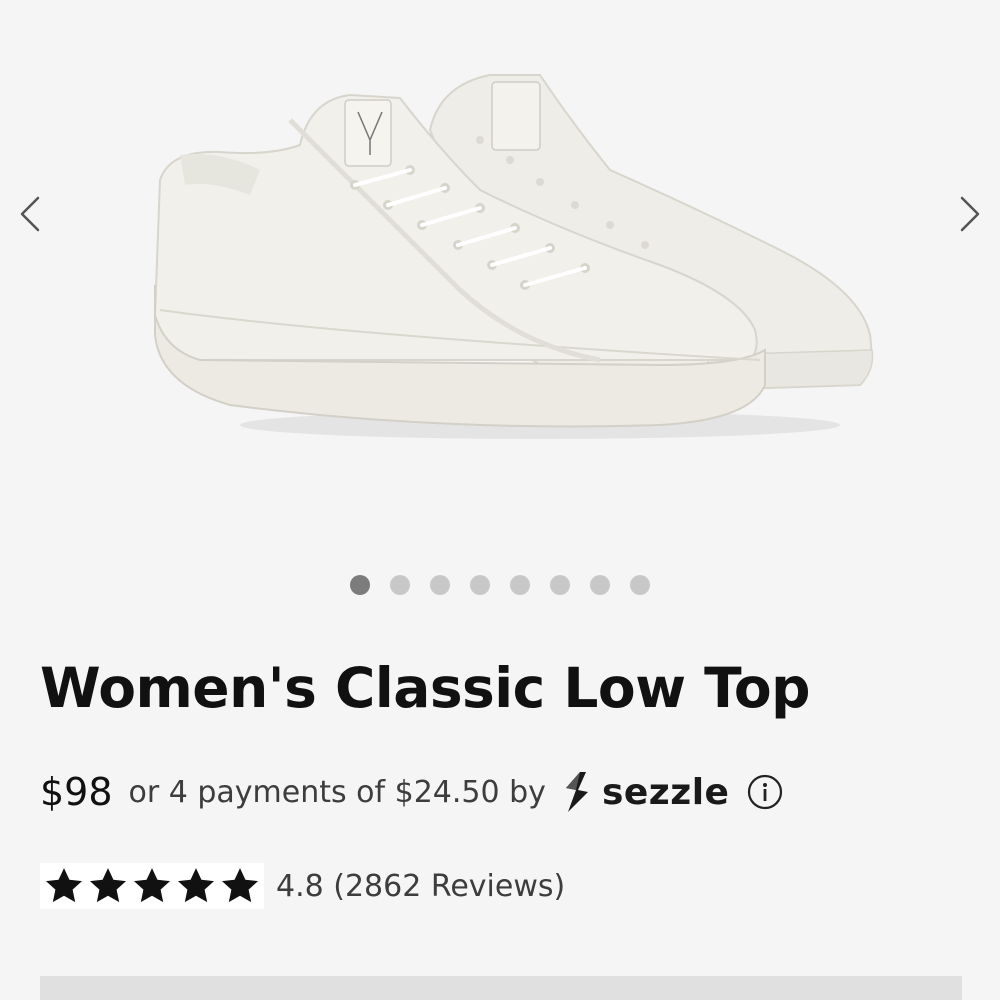 The image size is (1000, 1000). I want to click on gallery-prev-button, so click(30, 214).